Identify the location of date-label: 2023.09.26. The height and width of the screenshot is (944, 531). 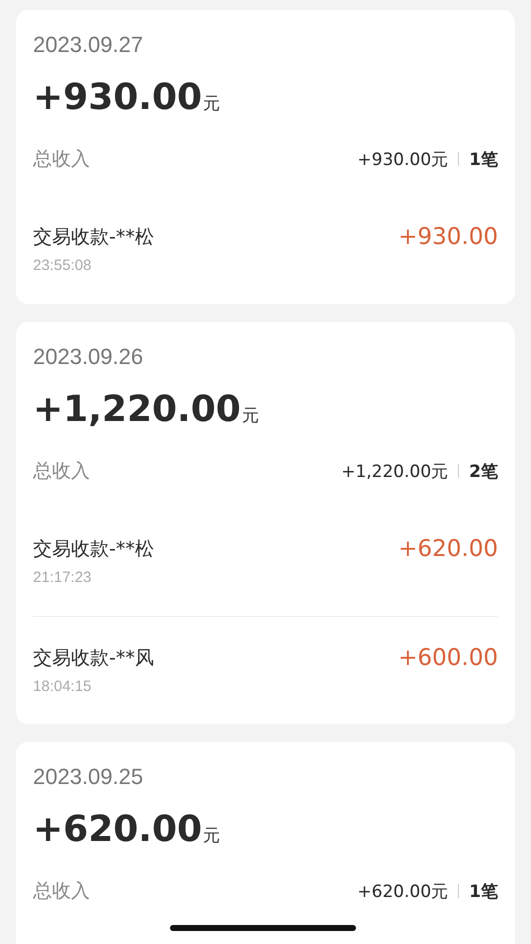
(88, 357).